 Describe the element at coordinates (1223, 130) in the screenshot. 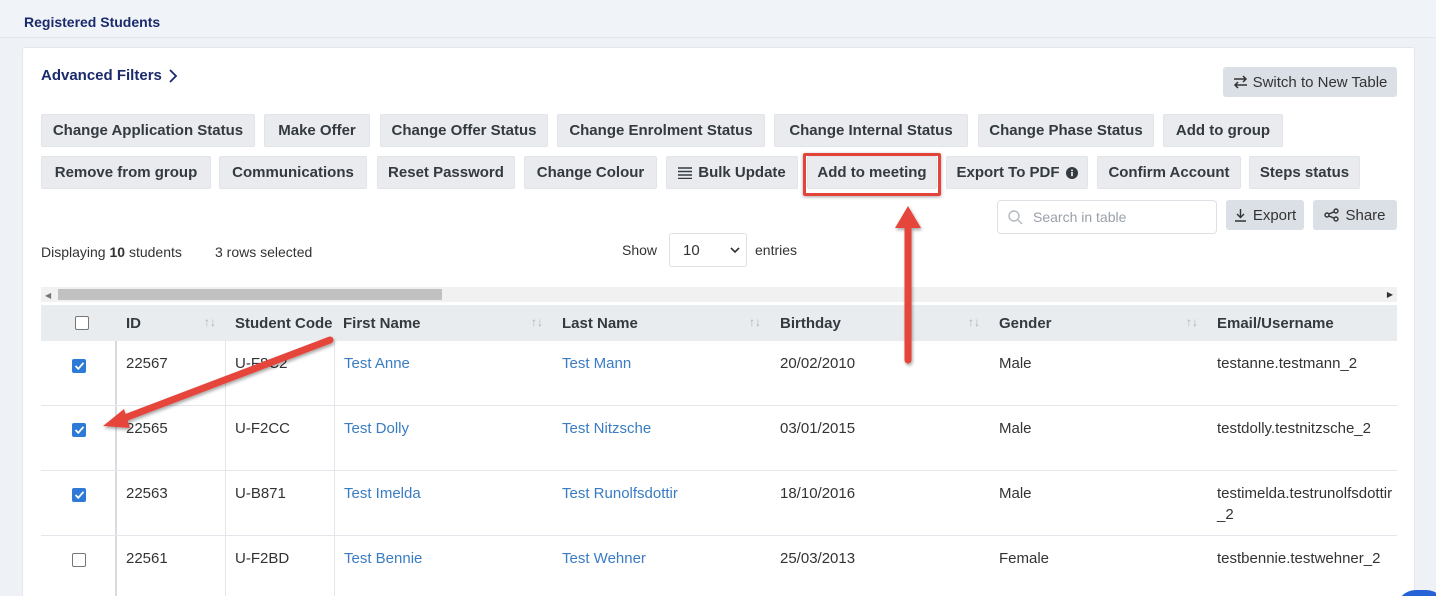

I see `add-to-group-button: Add to group` at that location.